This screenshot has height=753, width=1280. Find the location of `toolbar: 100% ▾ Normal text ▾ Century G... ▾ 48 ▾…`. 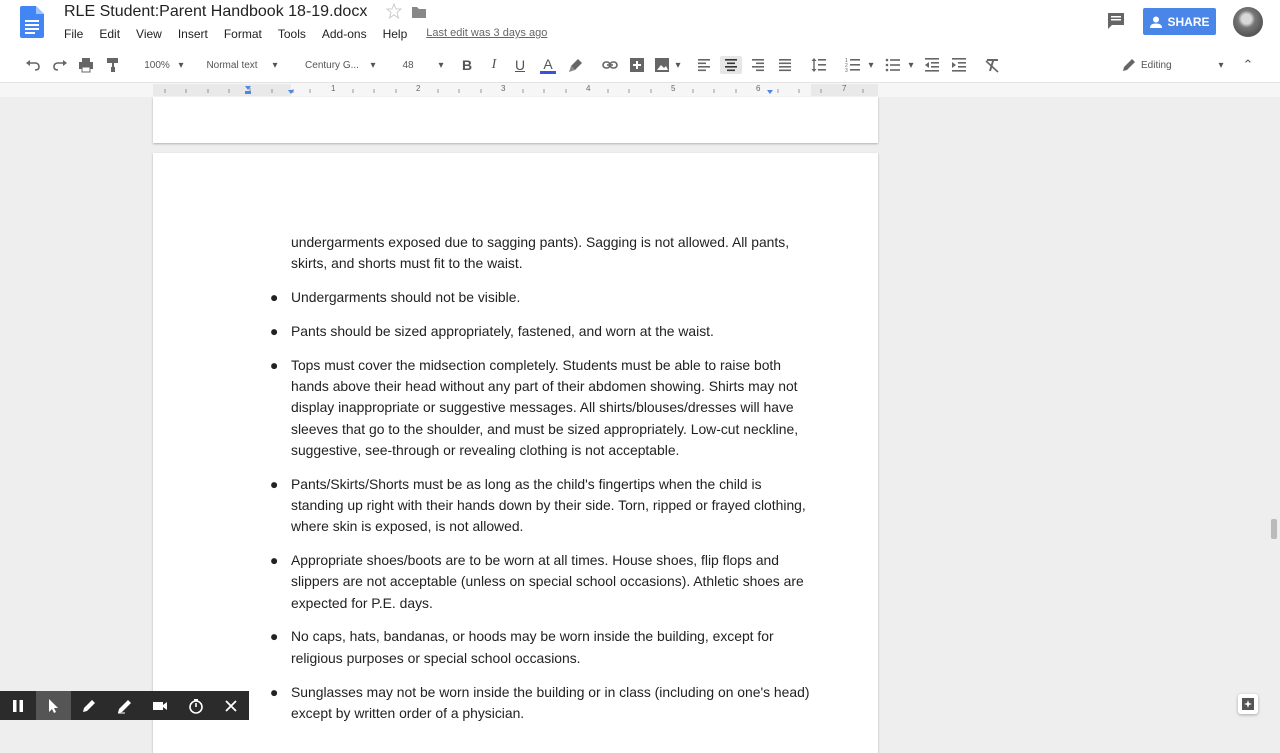

toolbar: 100% ▾ Normal text ▾ Century G... ▾ 48 ▾… is located at coordinates (640, 65).